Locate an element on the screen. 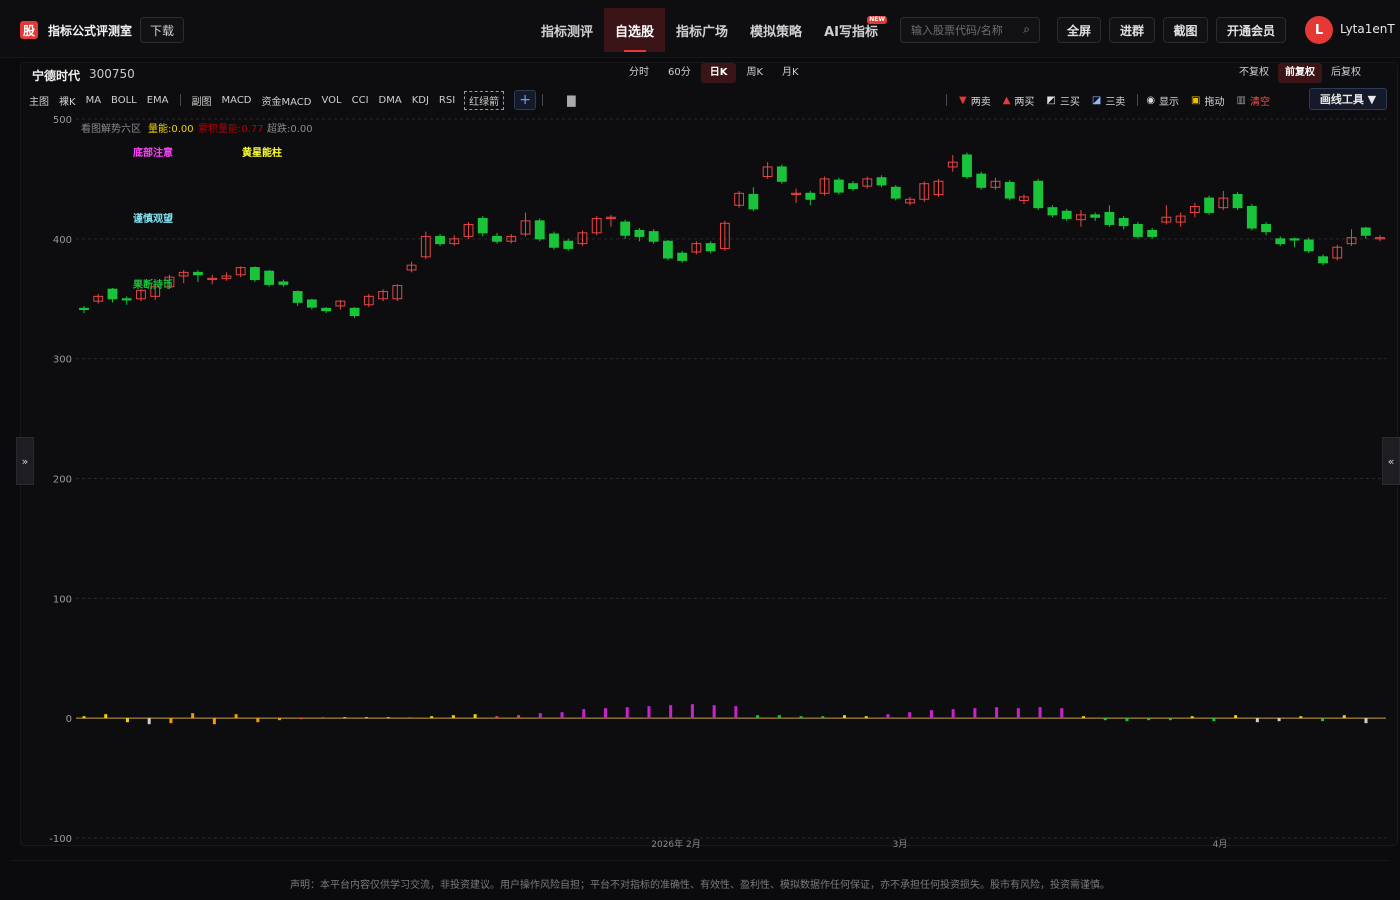  legend-title: 看图解势六区 is located at coordinates (111, 128).